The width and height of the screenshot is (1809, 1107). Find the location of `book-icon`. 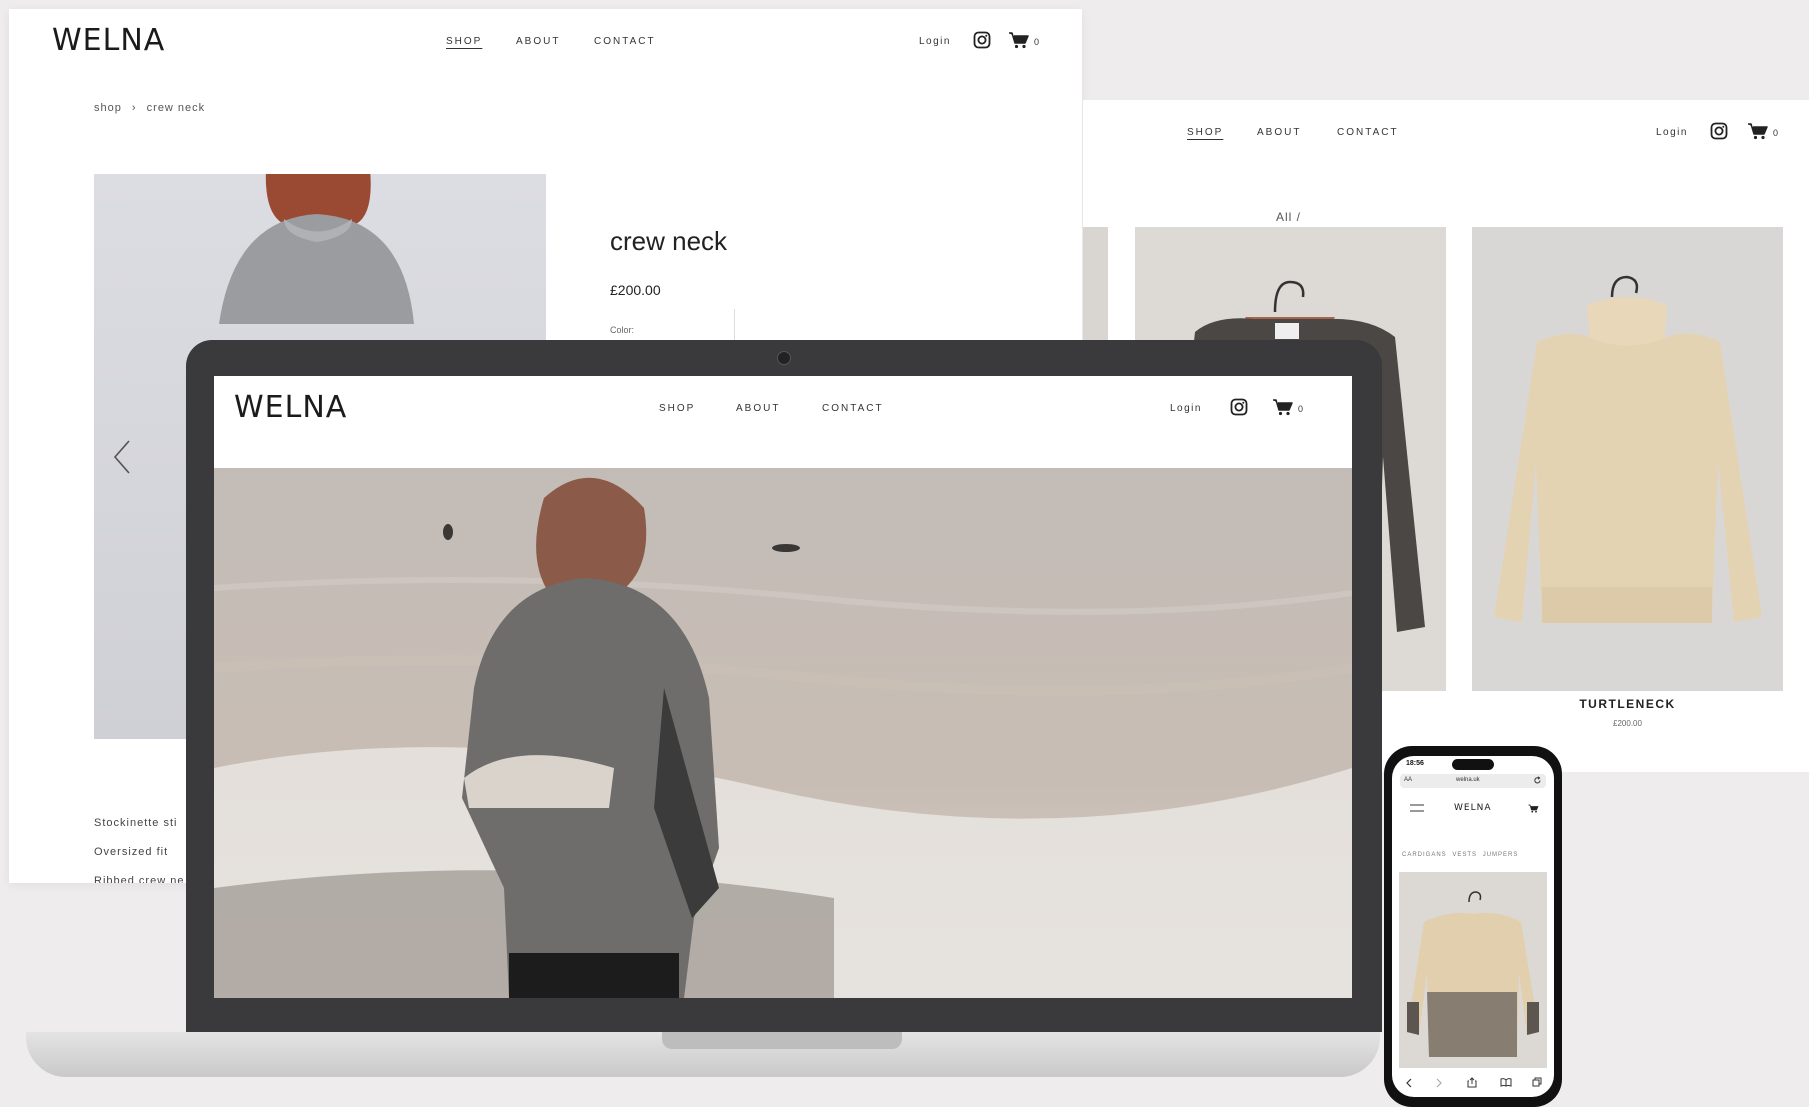

book-icon is located at coordinates (1506, 1082).